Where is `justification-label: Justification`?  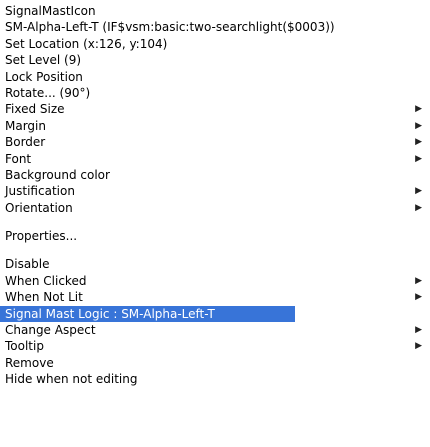
justification-label: Justification is located at coordinates (40, 191).